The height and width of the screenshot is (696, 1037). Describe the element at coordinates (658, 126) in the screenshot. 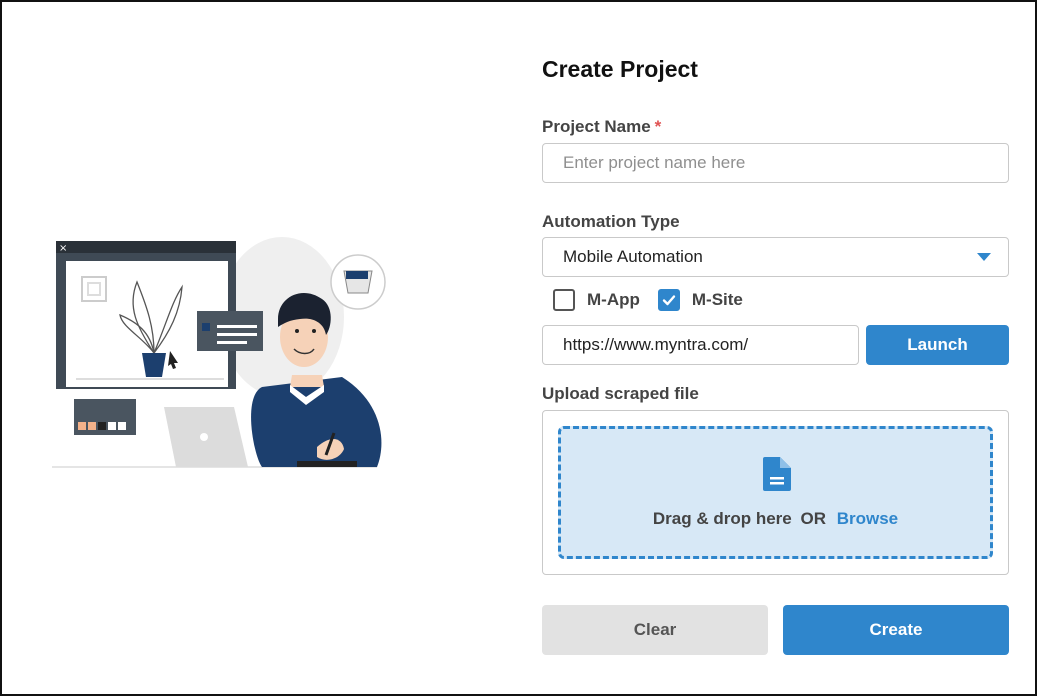

I see `required-asterisk: *` at that location.